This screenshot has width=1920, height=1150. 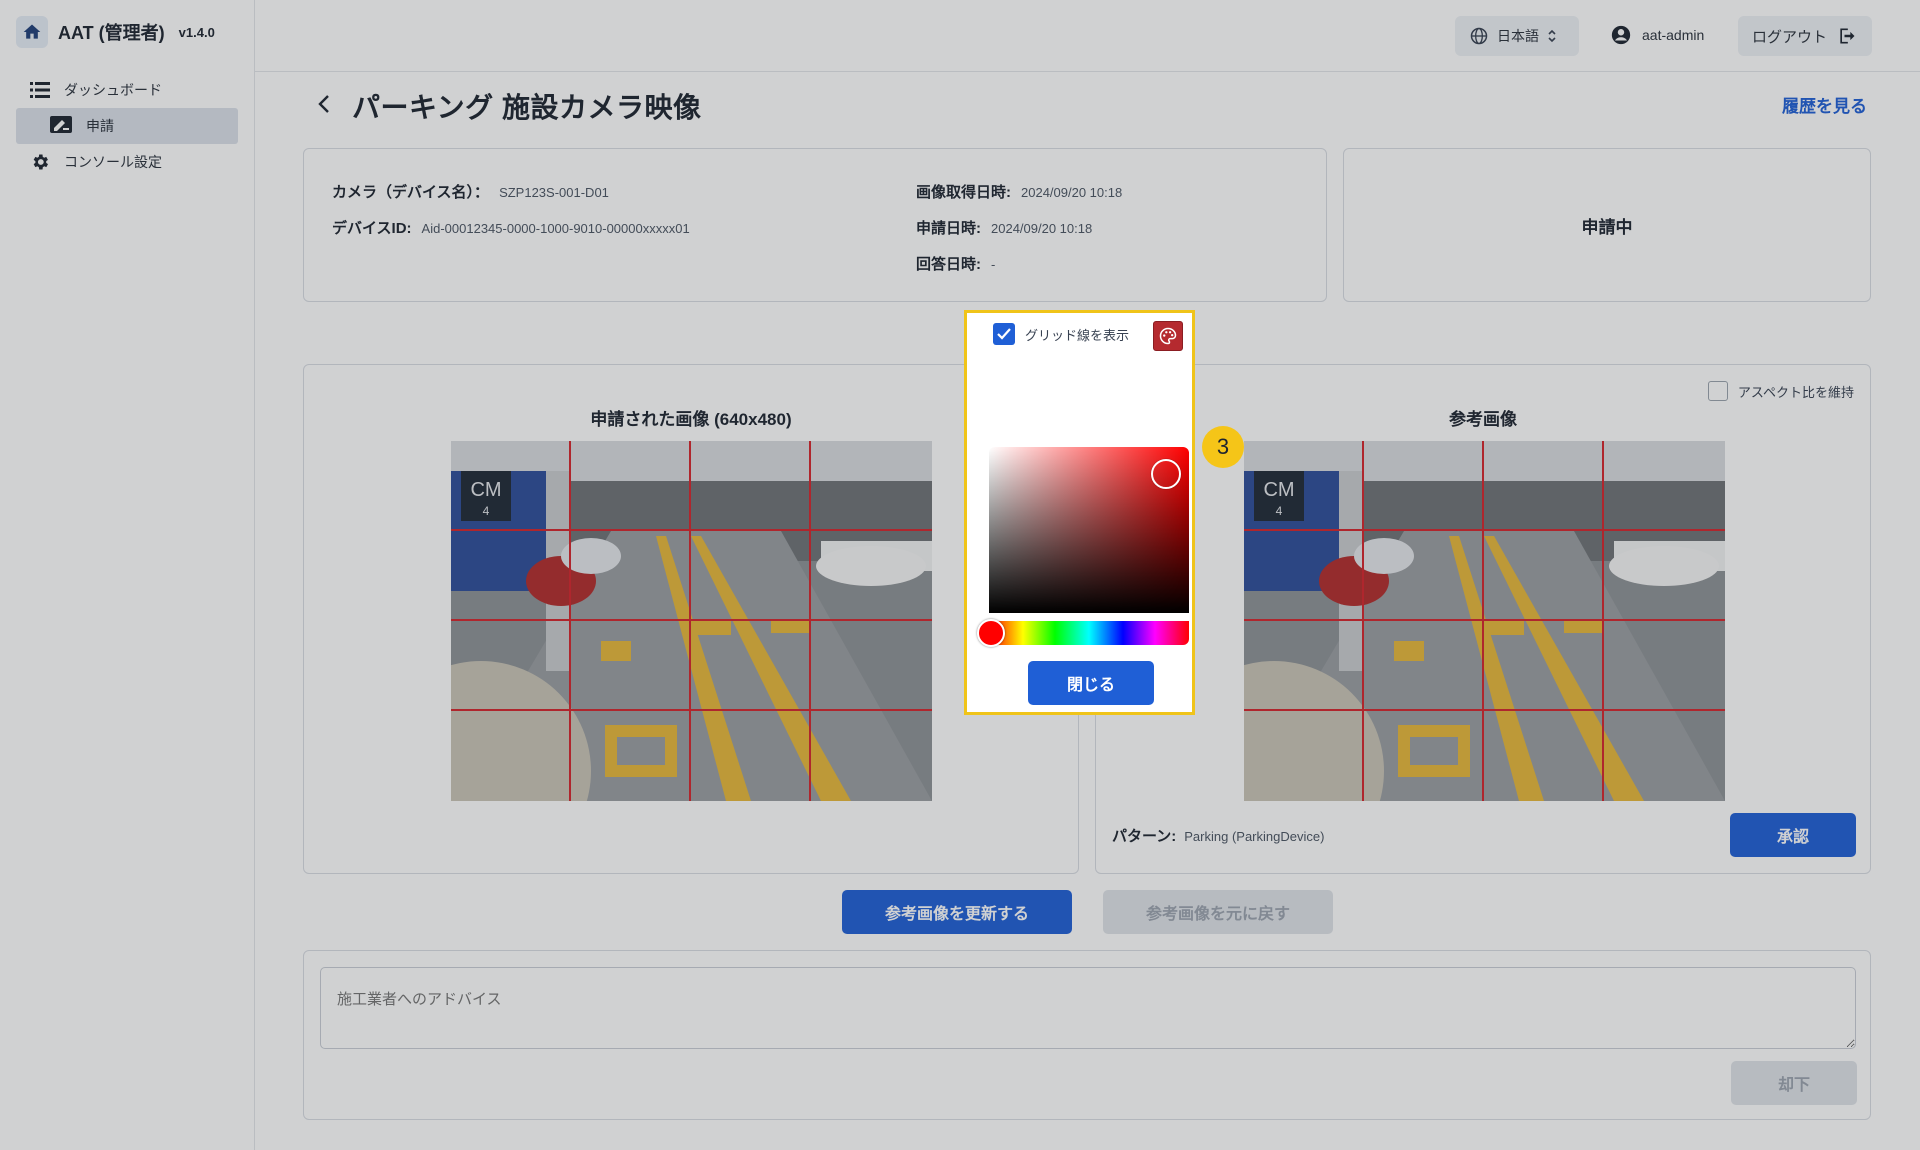 What do you see at coordinates (1083, 633) in the screenshot?
I see `hue-slider` at bounding box center [1083, 633].